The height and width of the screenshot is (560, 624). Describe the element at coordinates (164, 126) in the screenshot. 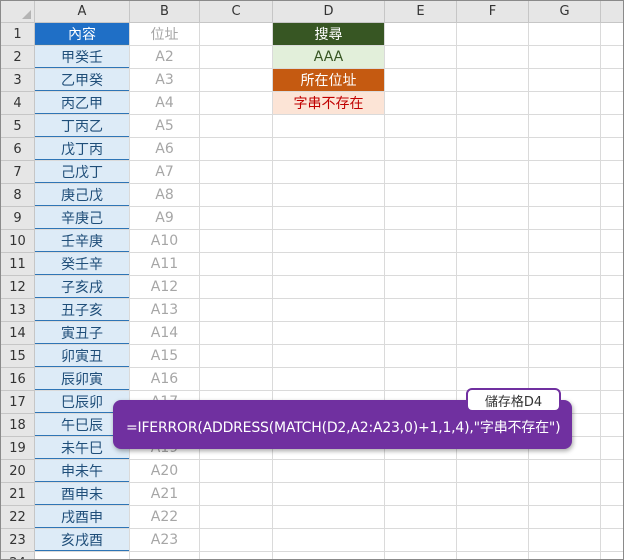

I see `cell-b5: A5` at that location.